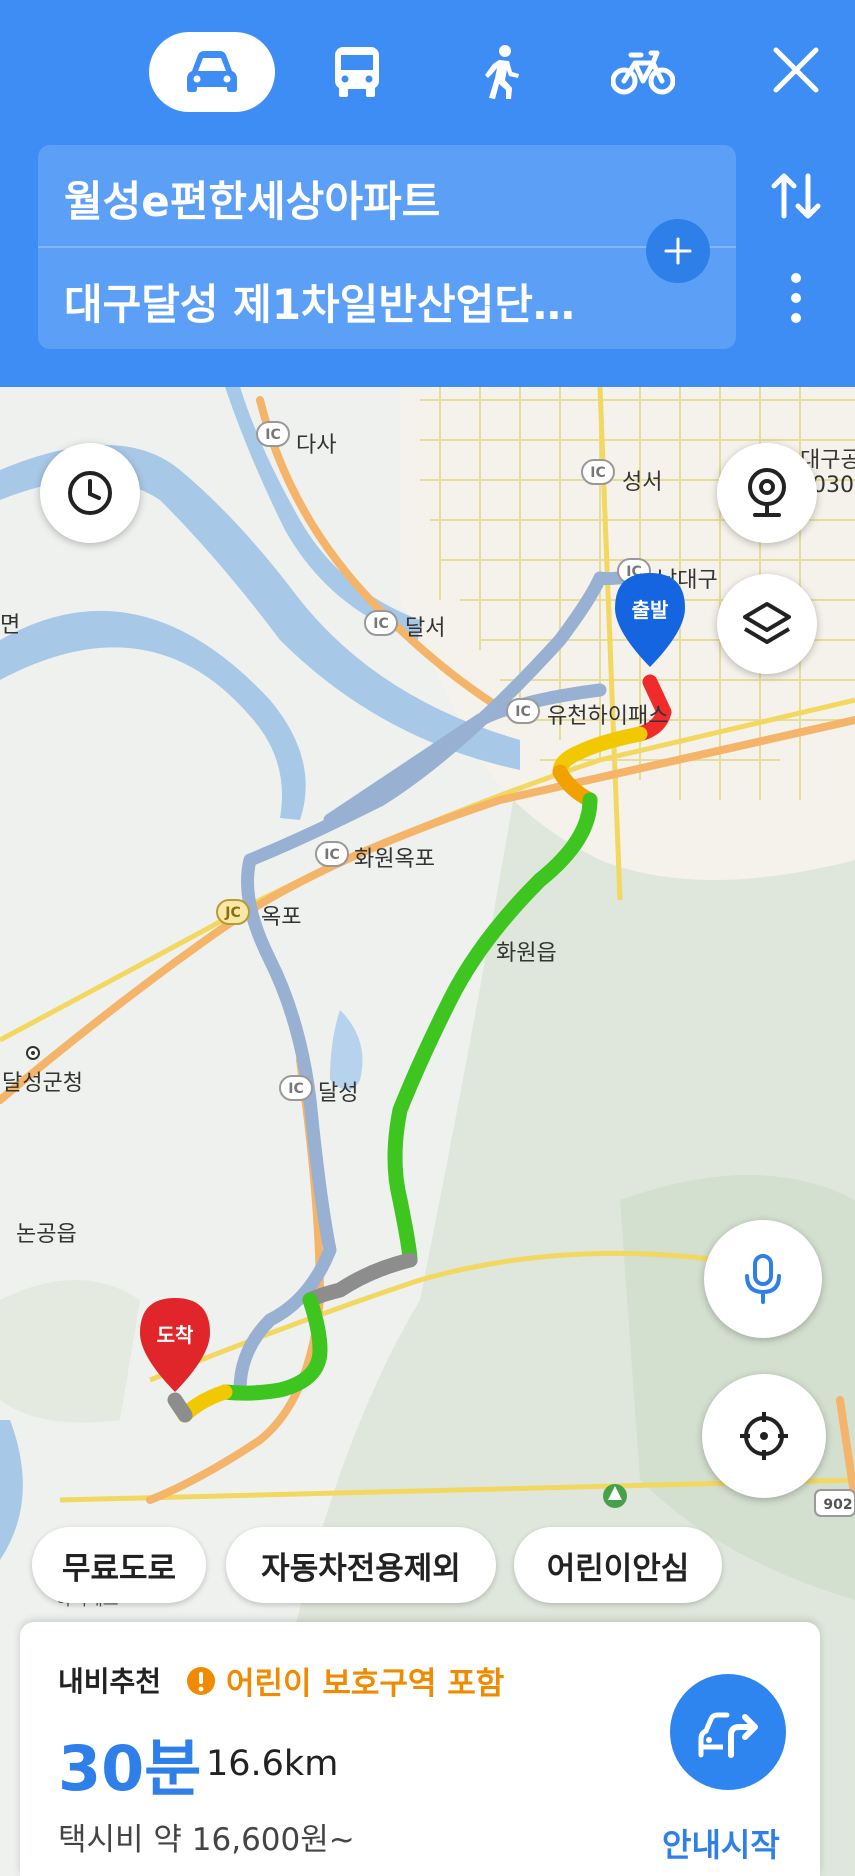 The image size is (855, 1876). Describe the element at coordinates (796, 196) in the screenshot. I see `swap-route-icon` at that location.